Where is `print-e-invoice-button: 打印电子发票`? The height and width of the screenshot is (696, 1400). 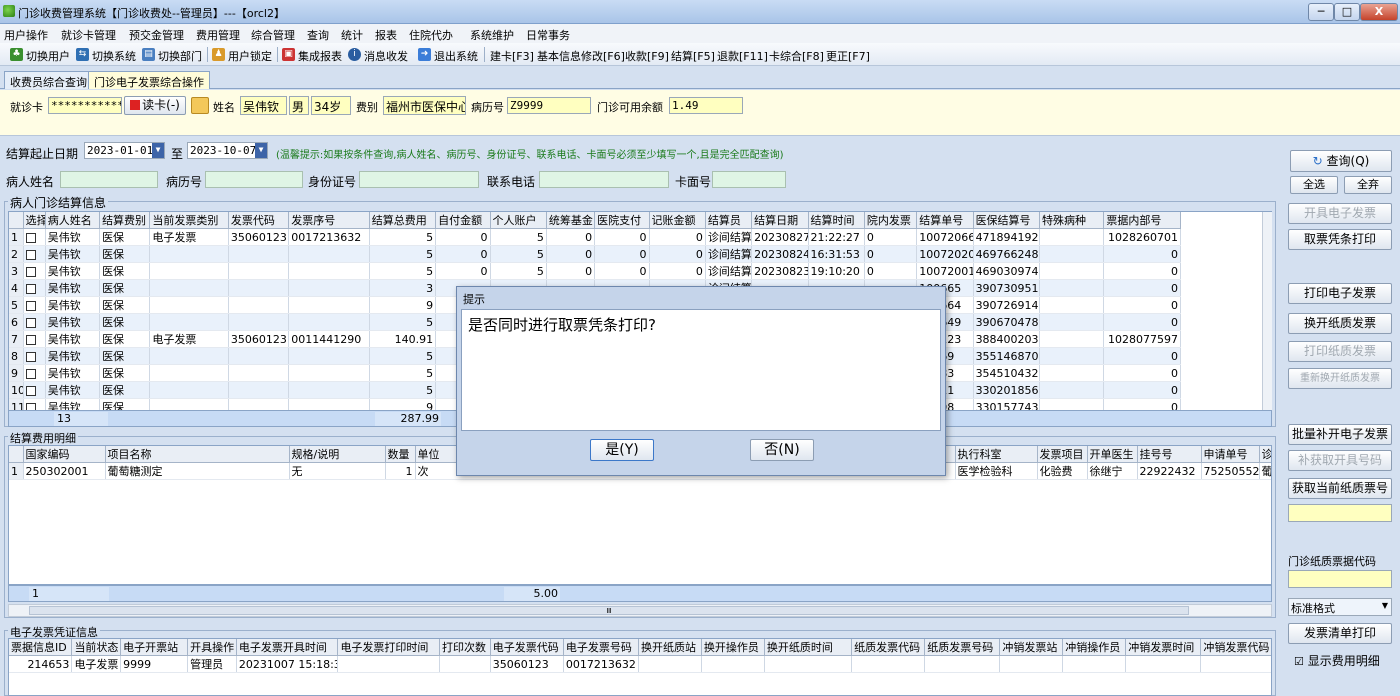 print-e-invoice-button: 打印电子发票 is located at coordinates (1340, 293).